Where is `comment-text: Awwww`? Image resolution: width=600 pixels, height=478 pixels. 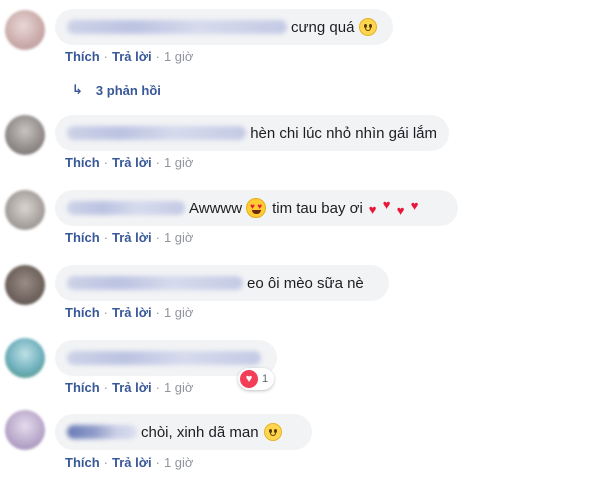 comment-text: Awwww is located at coordinates (216, 208).